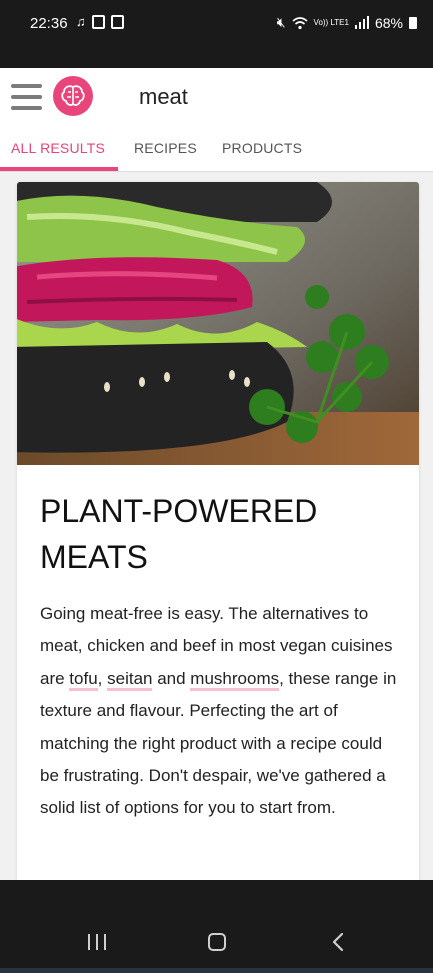 The image size is (433, 973). What do you see at coordinates (81, 21) in the screenshot?
I see `music-notification-icon: ♫` at bounding box center [81, 21].